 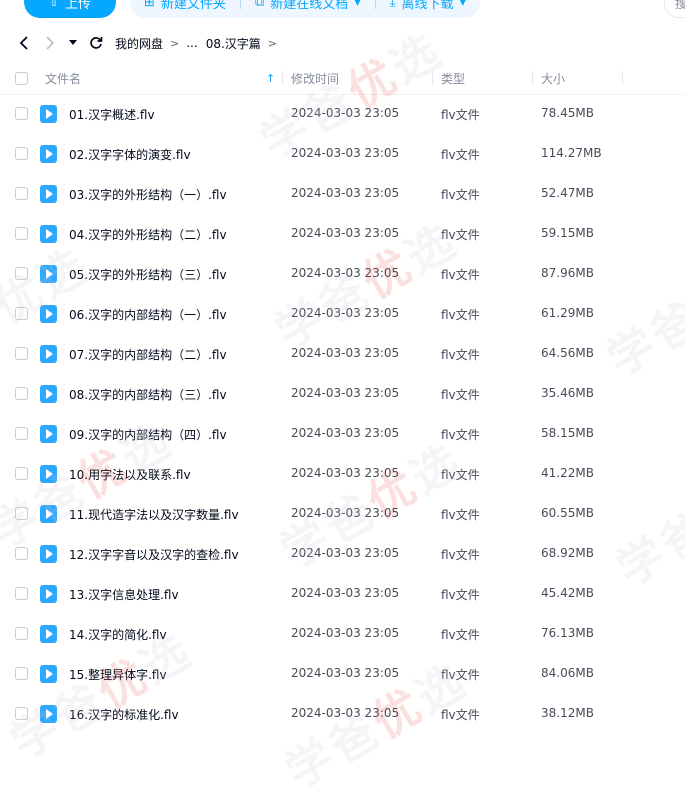 What do you see at coordinates (315, 78) in the screenshot?
I see `header-modified: 修改时间` at bounding box center [315, 78].